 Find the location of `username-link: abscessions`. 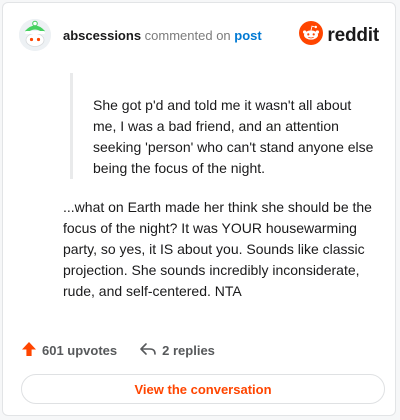

username-link: abscessions is located at coordinates (102, 35).